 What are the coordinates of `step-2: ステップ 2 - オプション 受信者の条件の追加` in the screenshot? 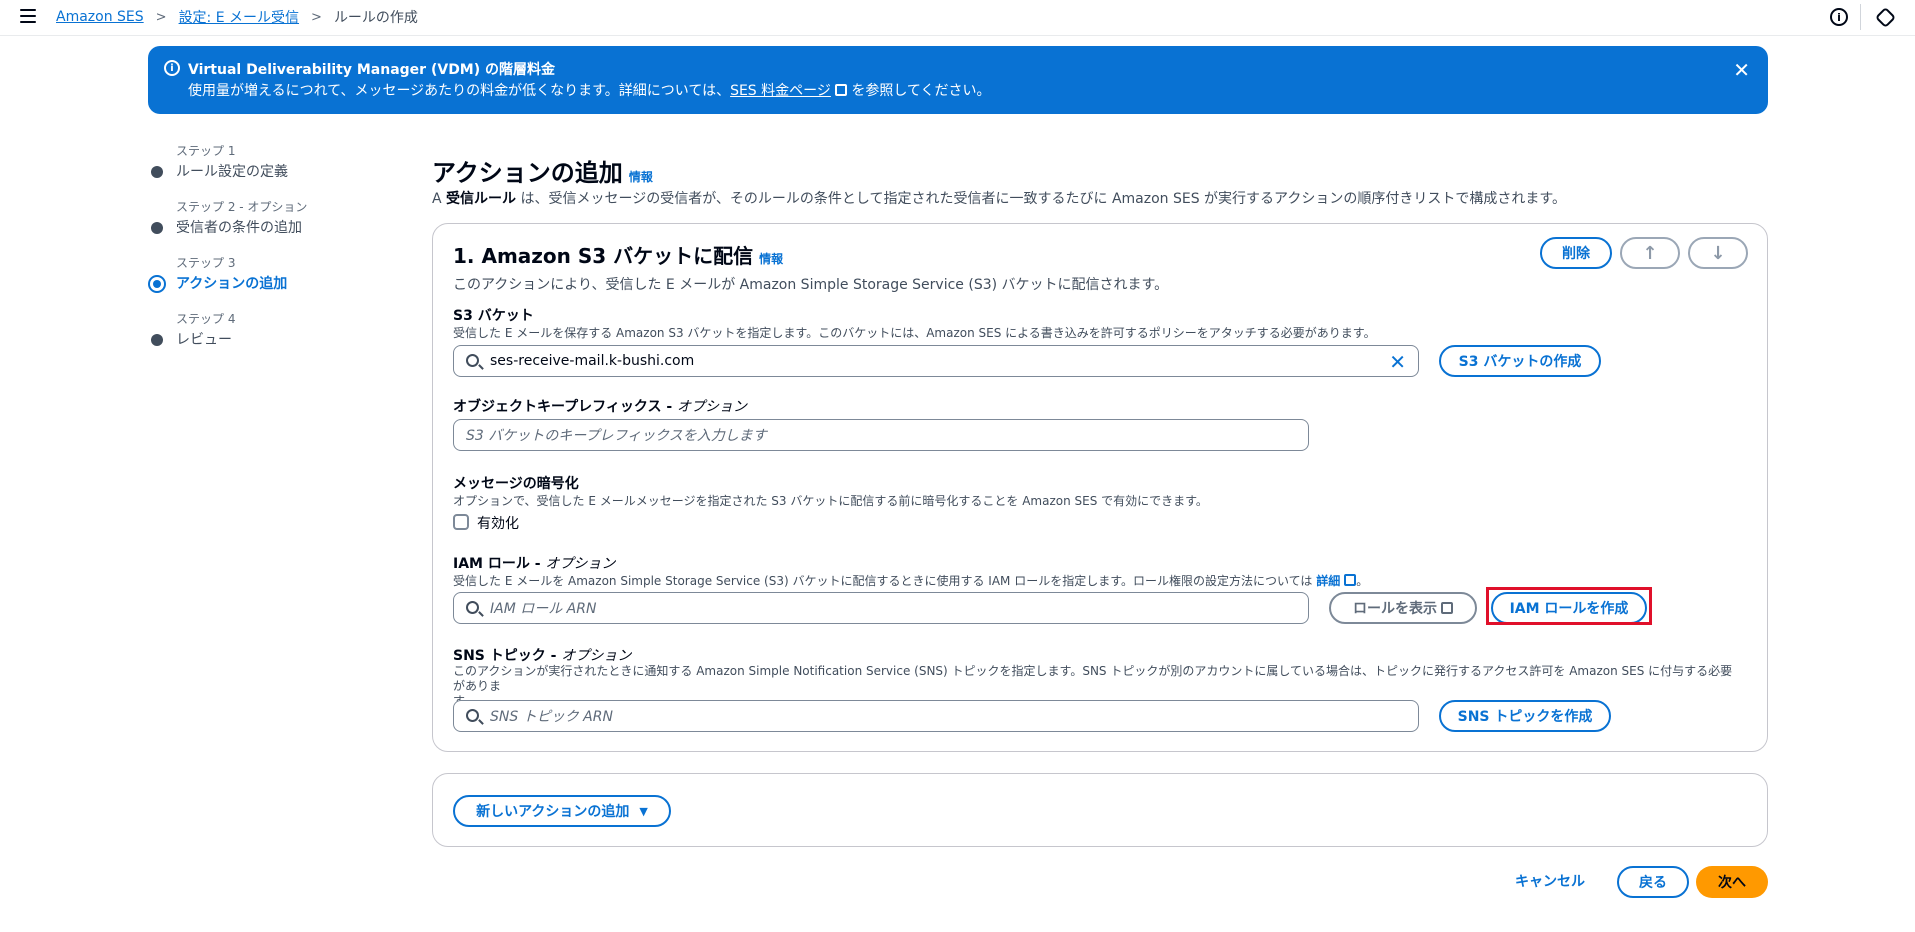 It's located at (268, 226).